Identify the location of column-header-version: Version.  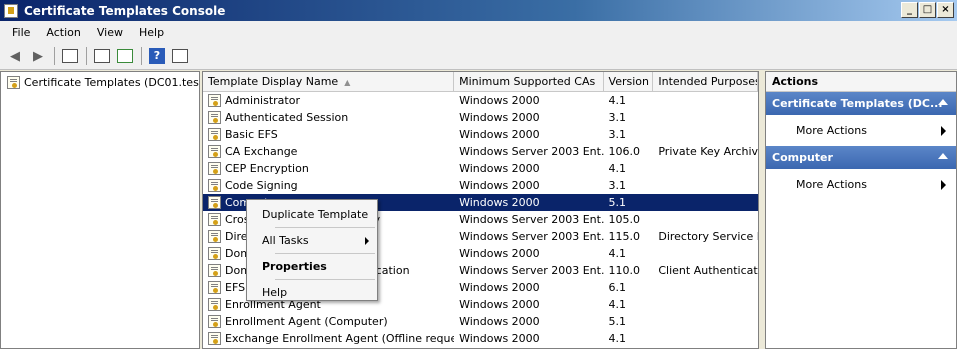
(629, 81).